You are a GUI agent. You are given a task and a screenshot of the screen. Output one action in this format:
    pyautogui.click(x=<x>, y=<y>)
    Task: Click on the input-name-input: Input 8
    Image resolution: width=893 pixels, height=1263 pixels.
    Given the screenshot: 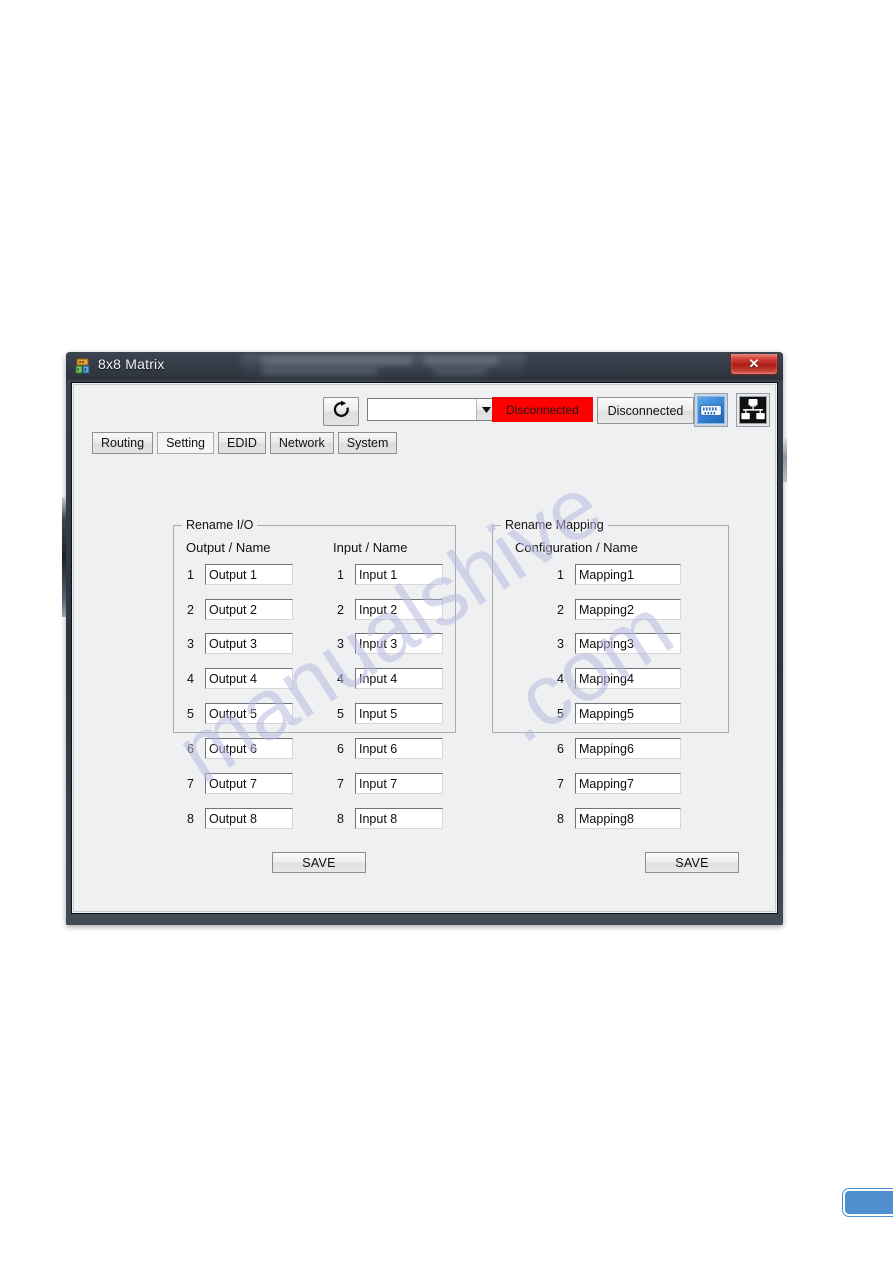 What is the action you would take?
    pyautogui.click(x=399, y=818)
    